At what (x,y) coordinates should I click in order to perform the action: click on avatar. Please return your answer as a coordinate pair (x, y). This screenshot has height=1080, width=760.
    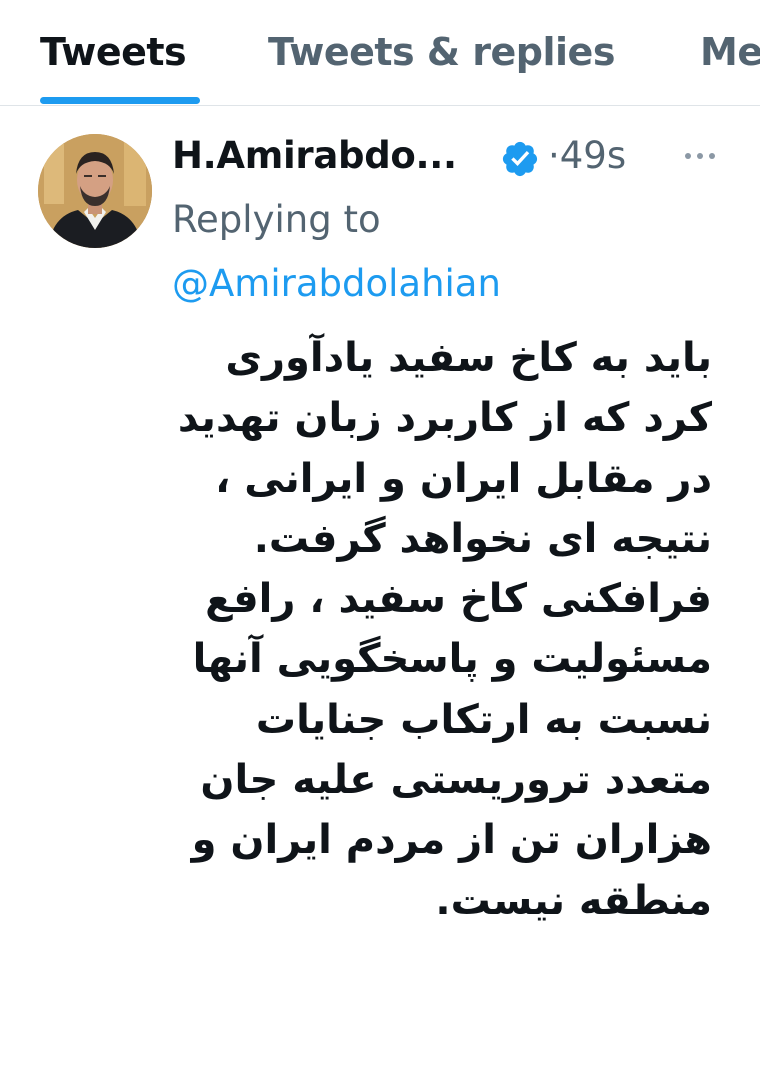
    Looking at the image, I should click on (95, 191).